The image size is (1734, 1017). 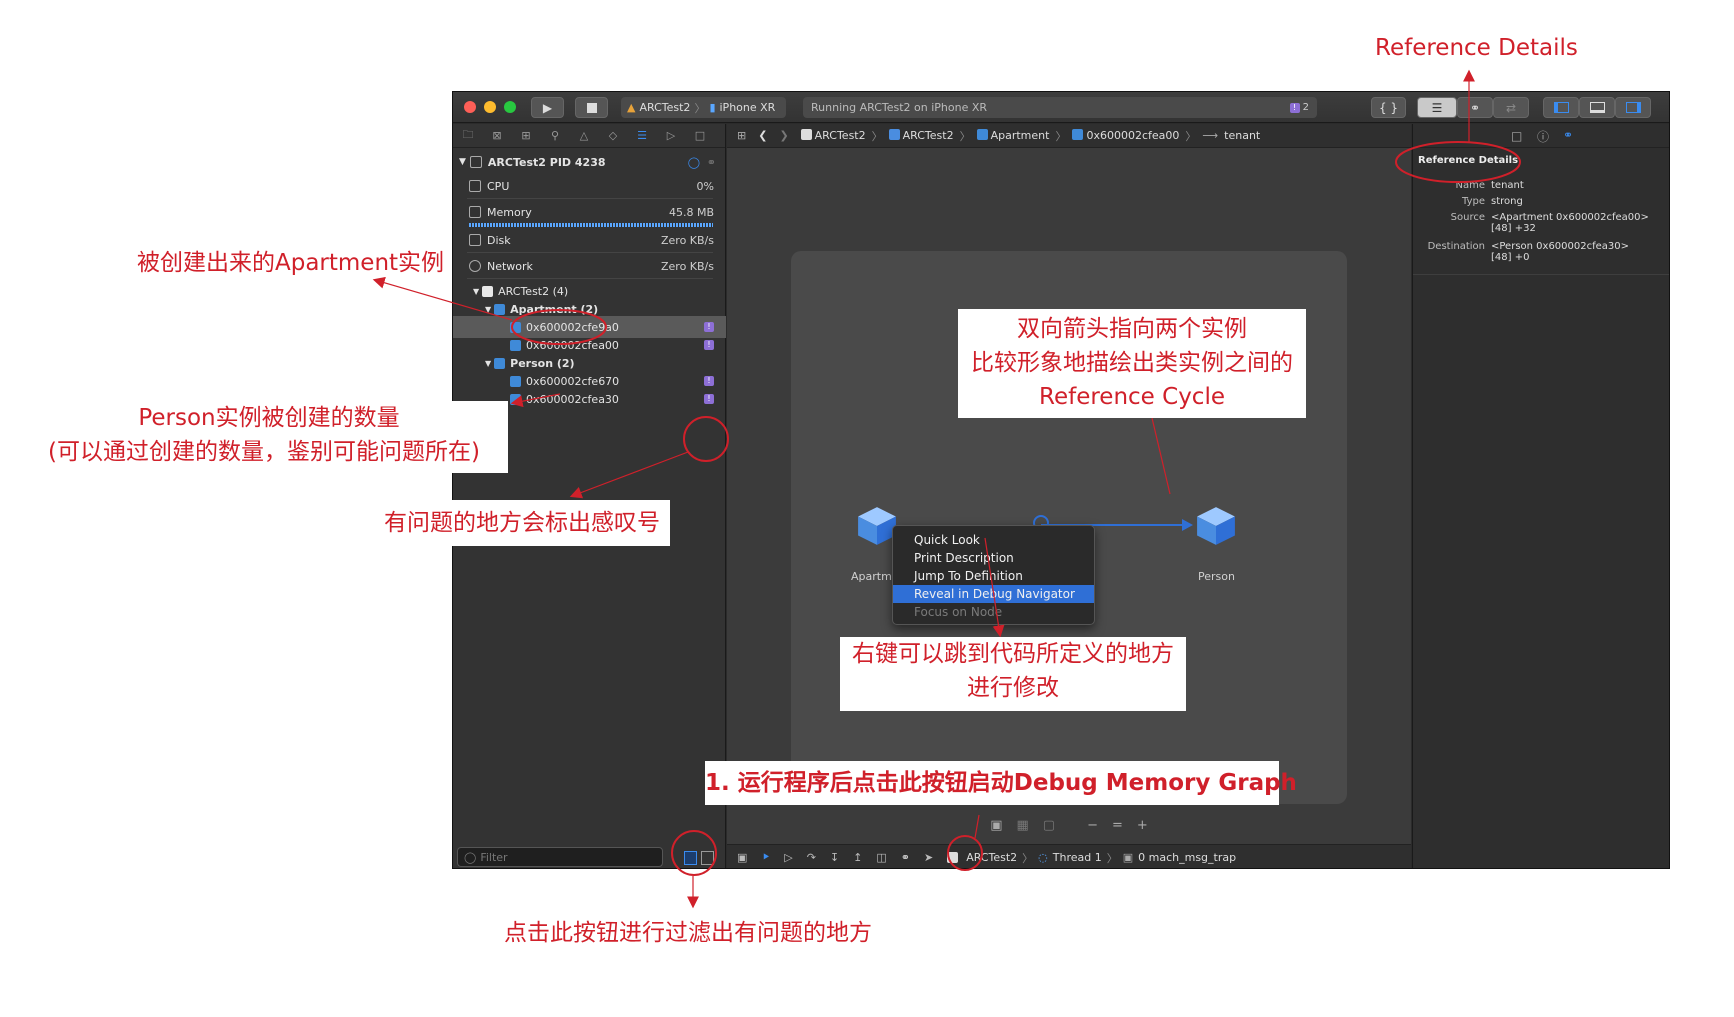 What do you see at coordinates (811, 857) in the screenshot?
I see `step-over-icon: ↷` at bounding box center [811, 857].